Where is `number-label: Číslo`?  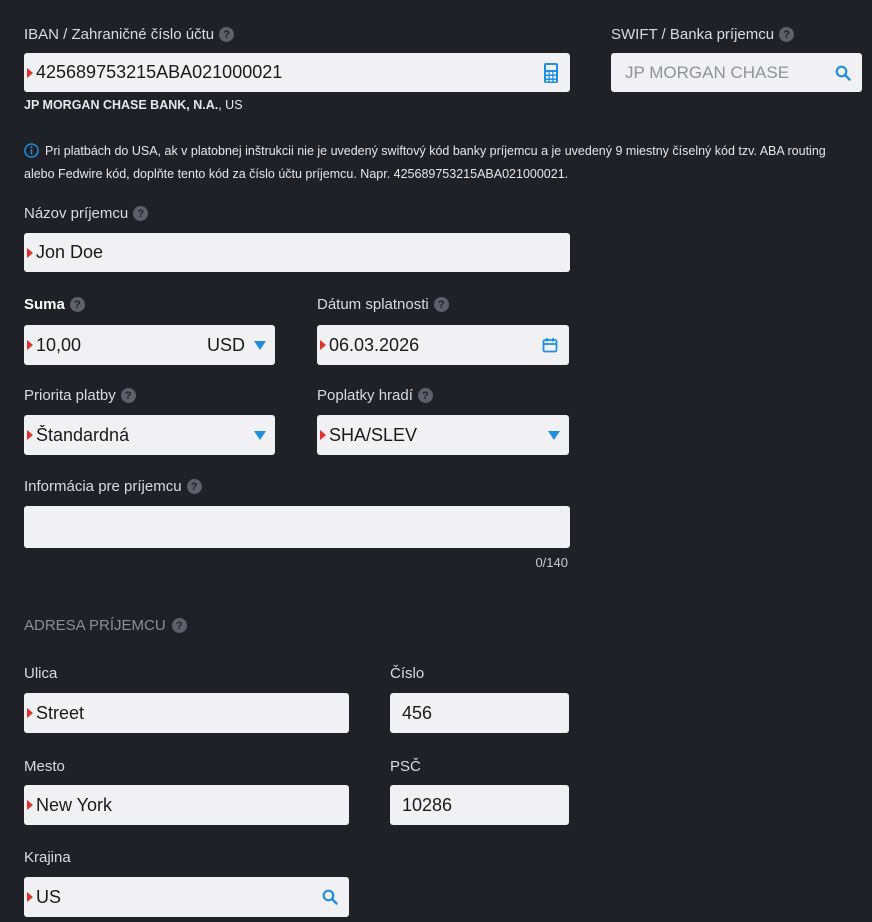 number-label: Číslo is located at coordinates (407, 673).